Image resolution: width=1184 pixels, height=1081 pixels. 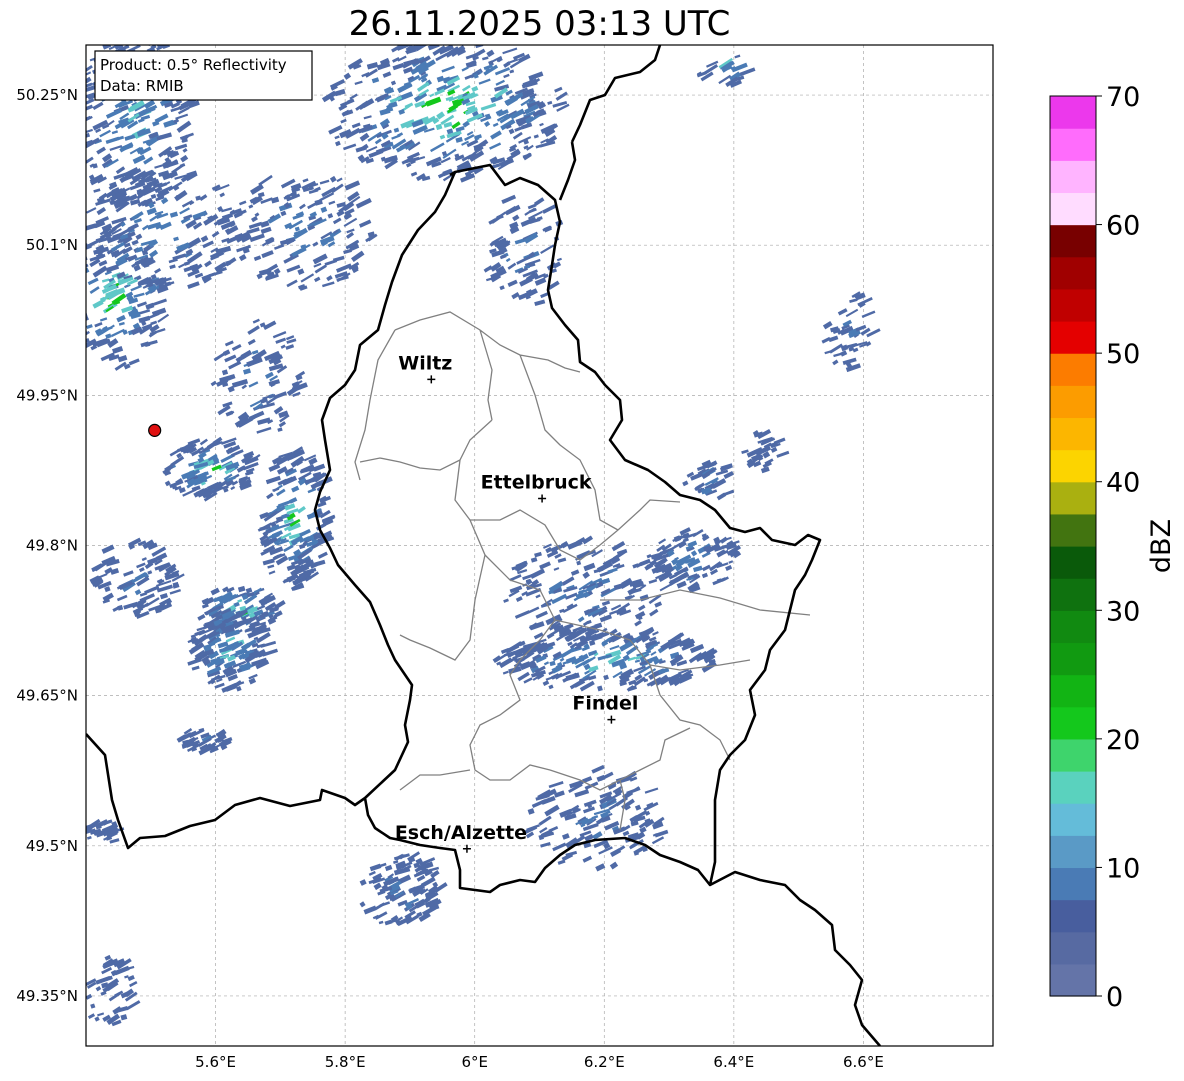 I want to click on colorbar-tick-label: 10, so click(x=1123, y=868).